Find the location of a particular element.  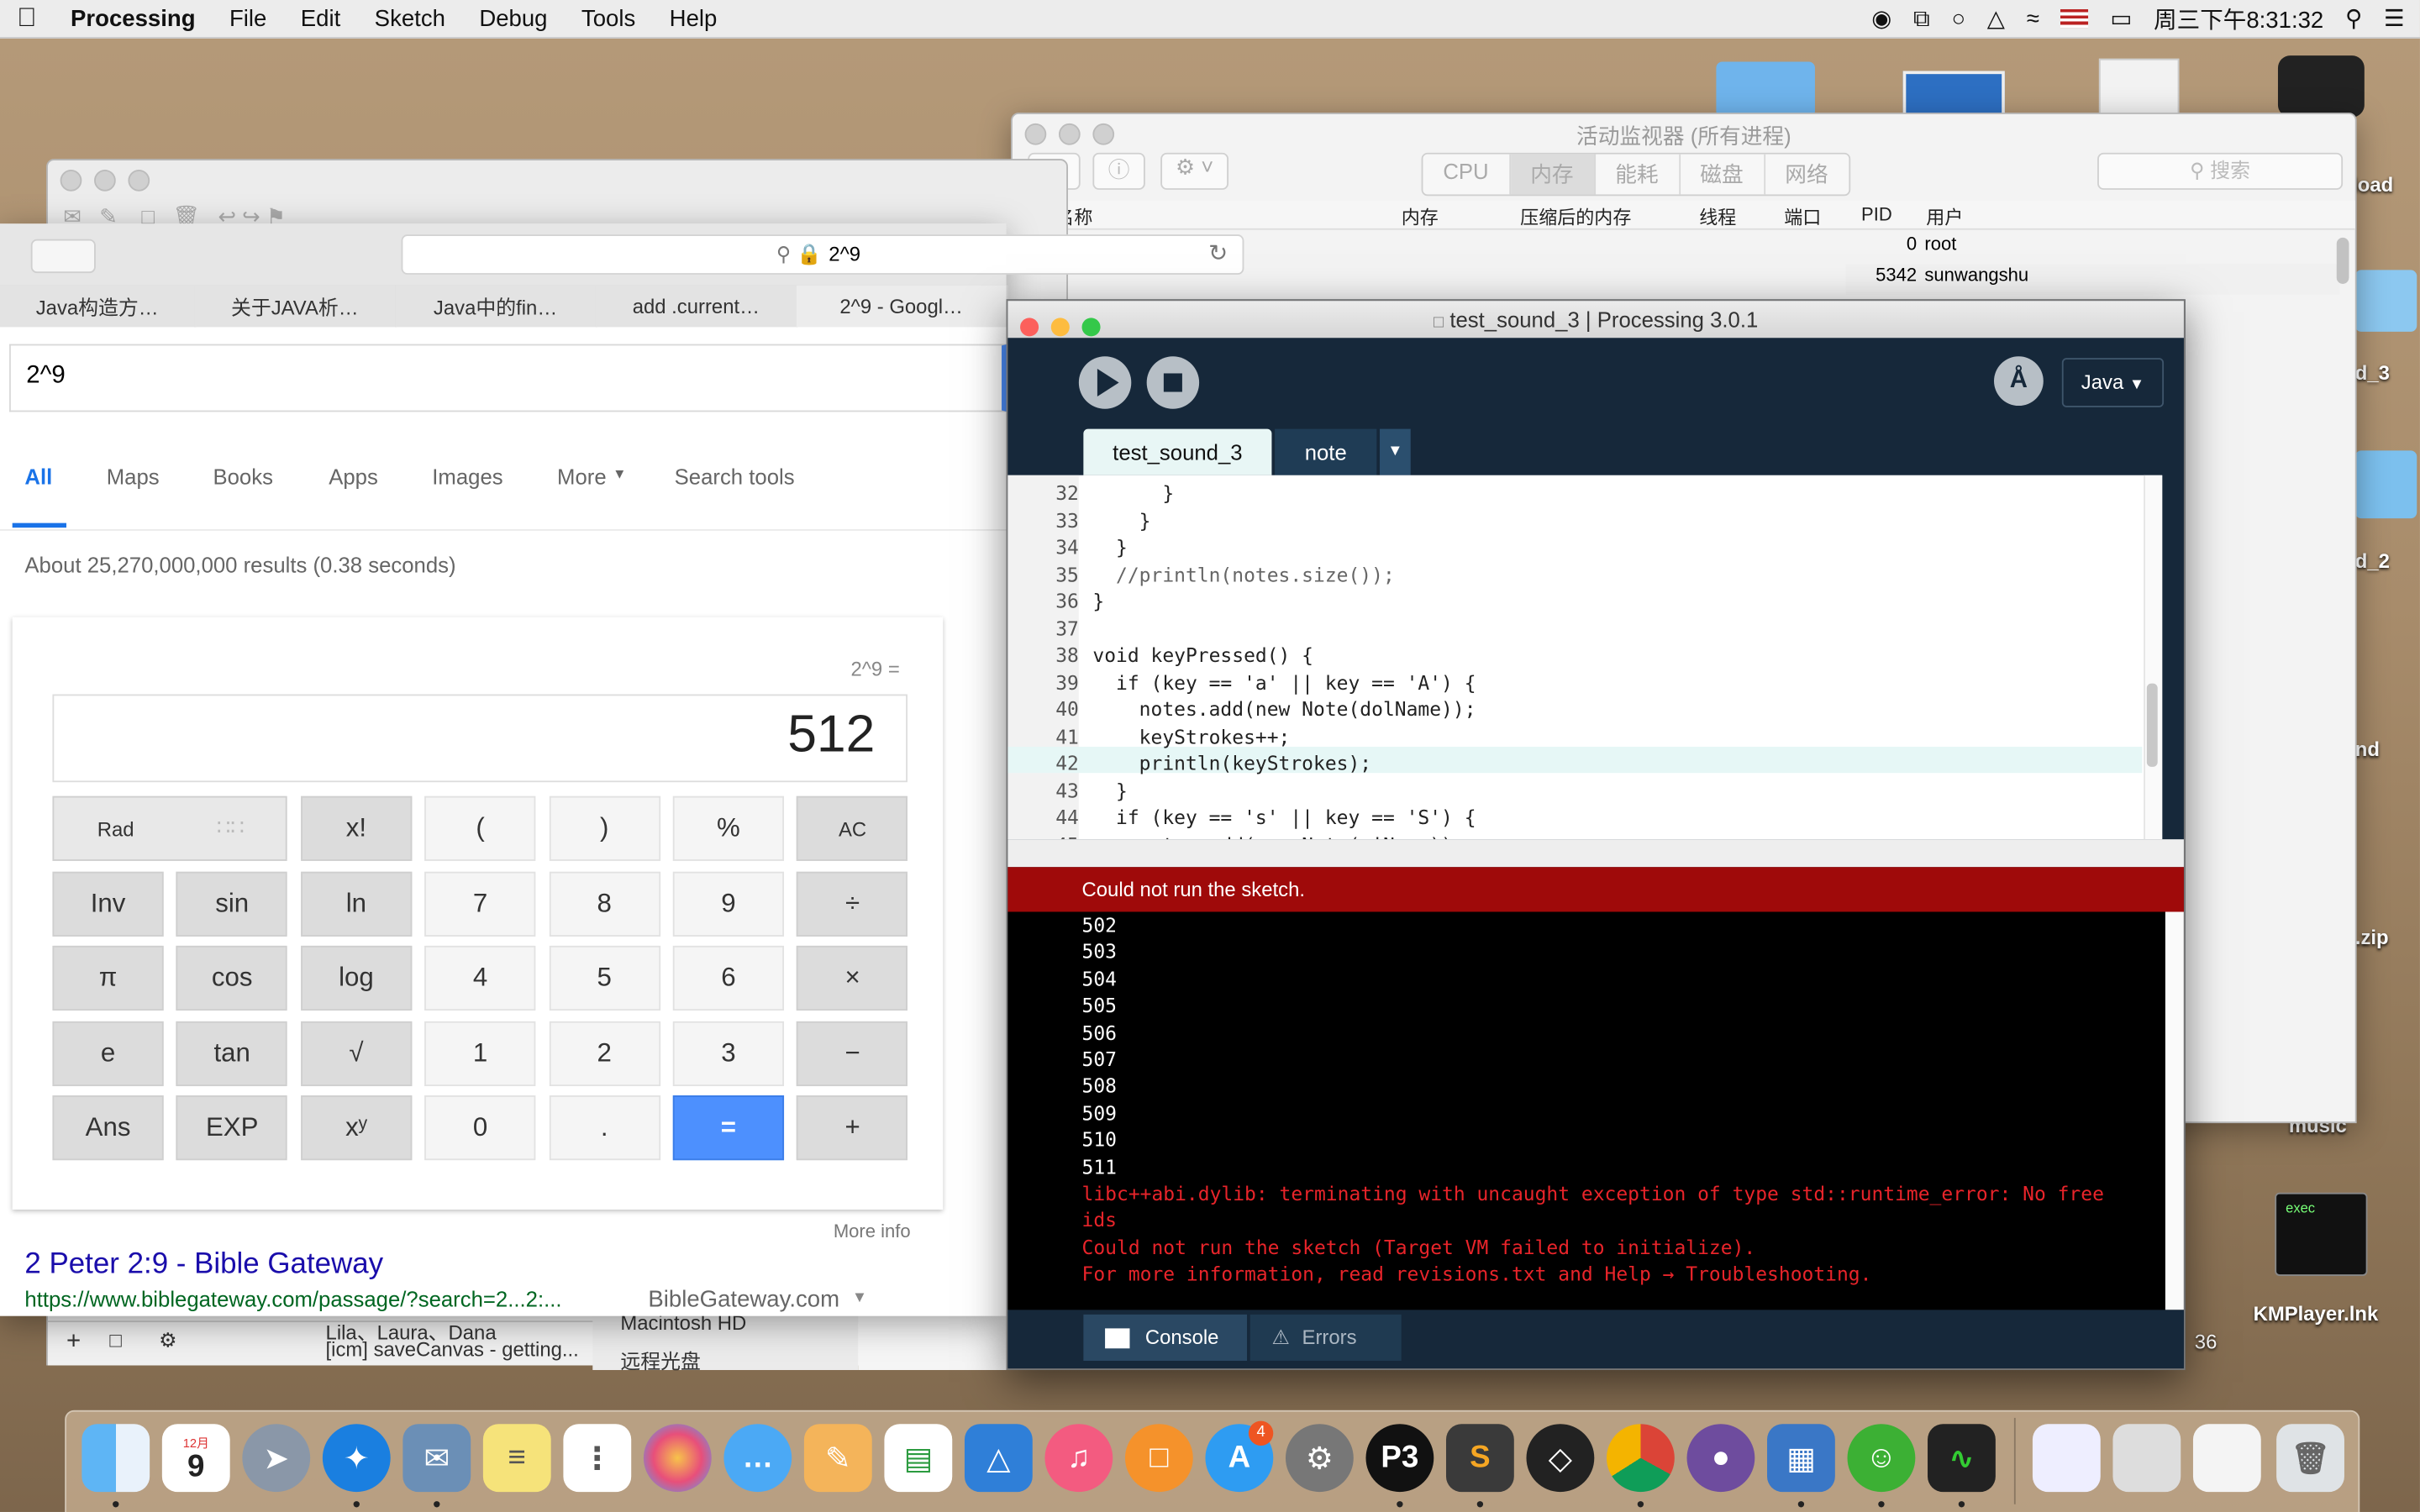

keynote-icon: △ is located at coordinates (998, 1458).